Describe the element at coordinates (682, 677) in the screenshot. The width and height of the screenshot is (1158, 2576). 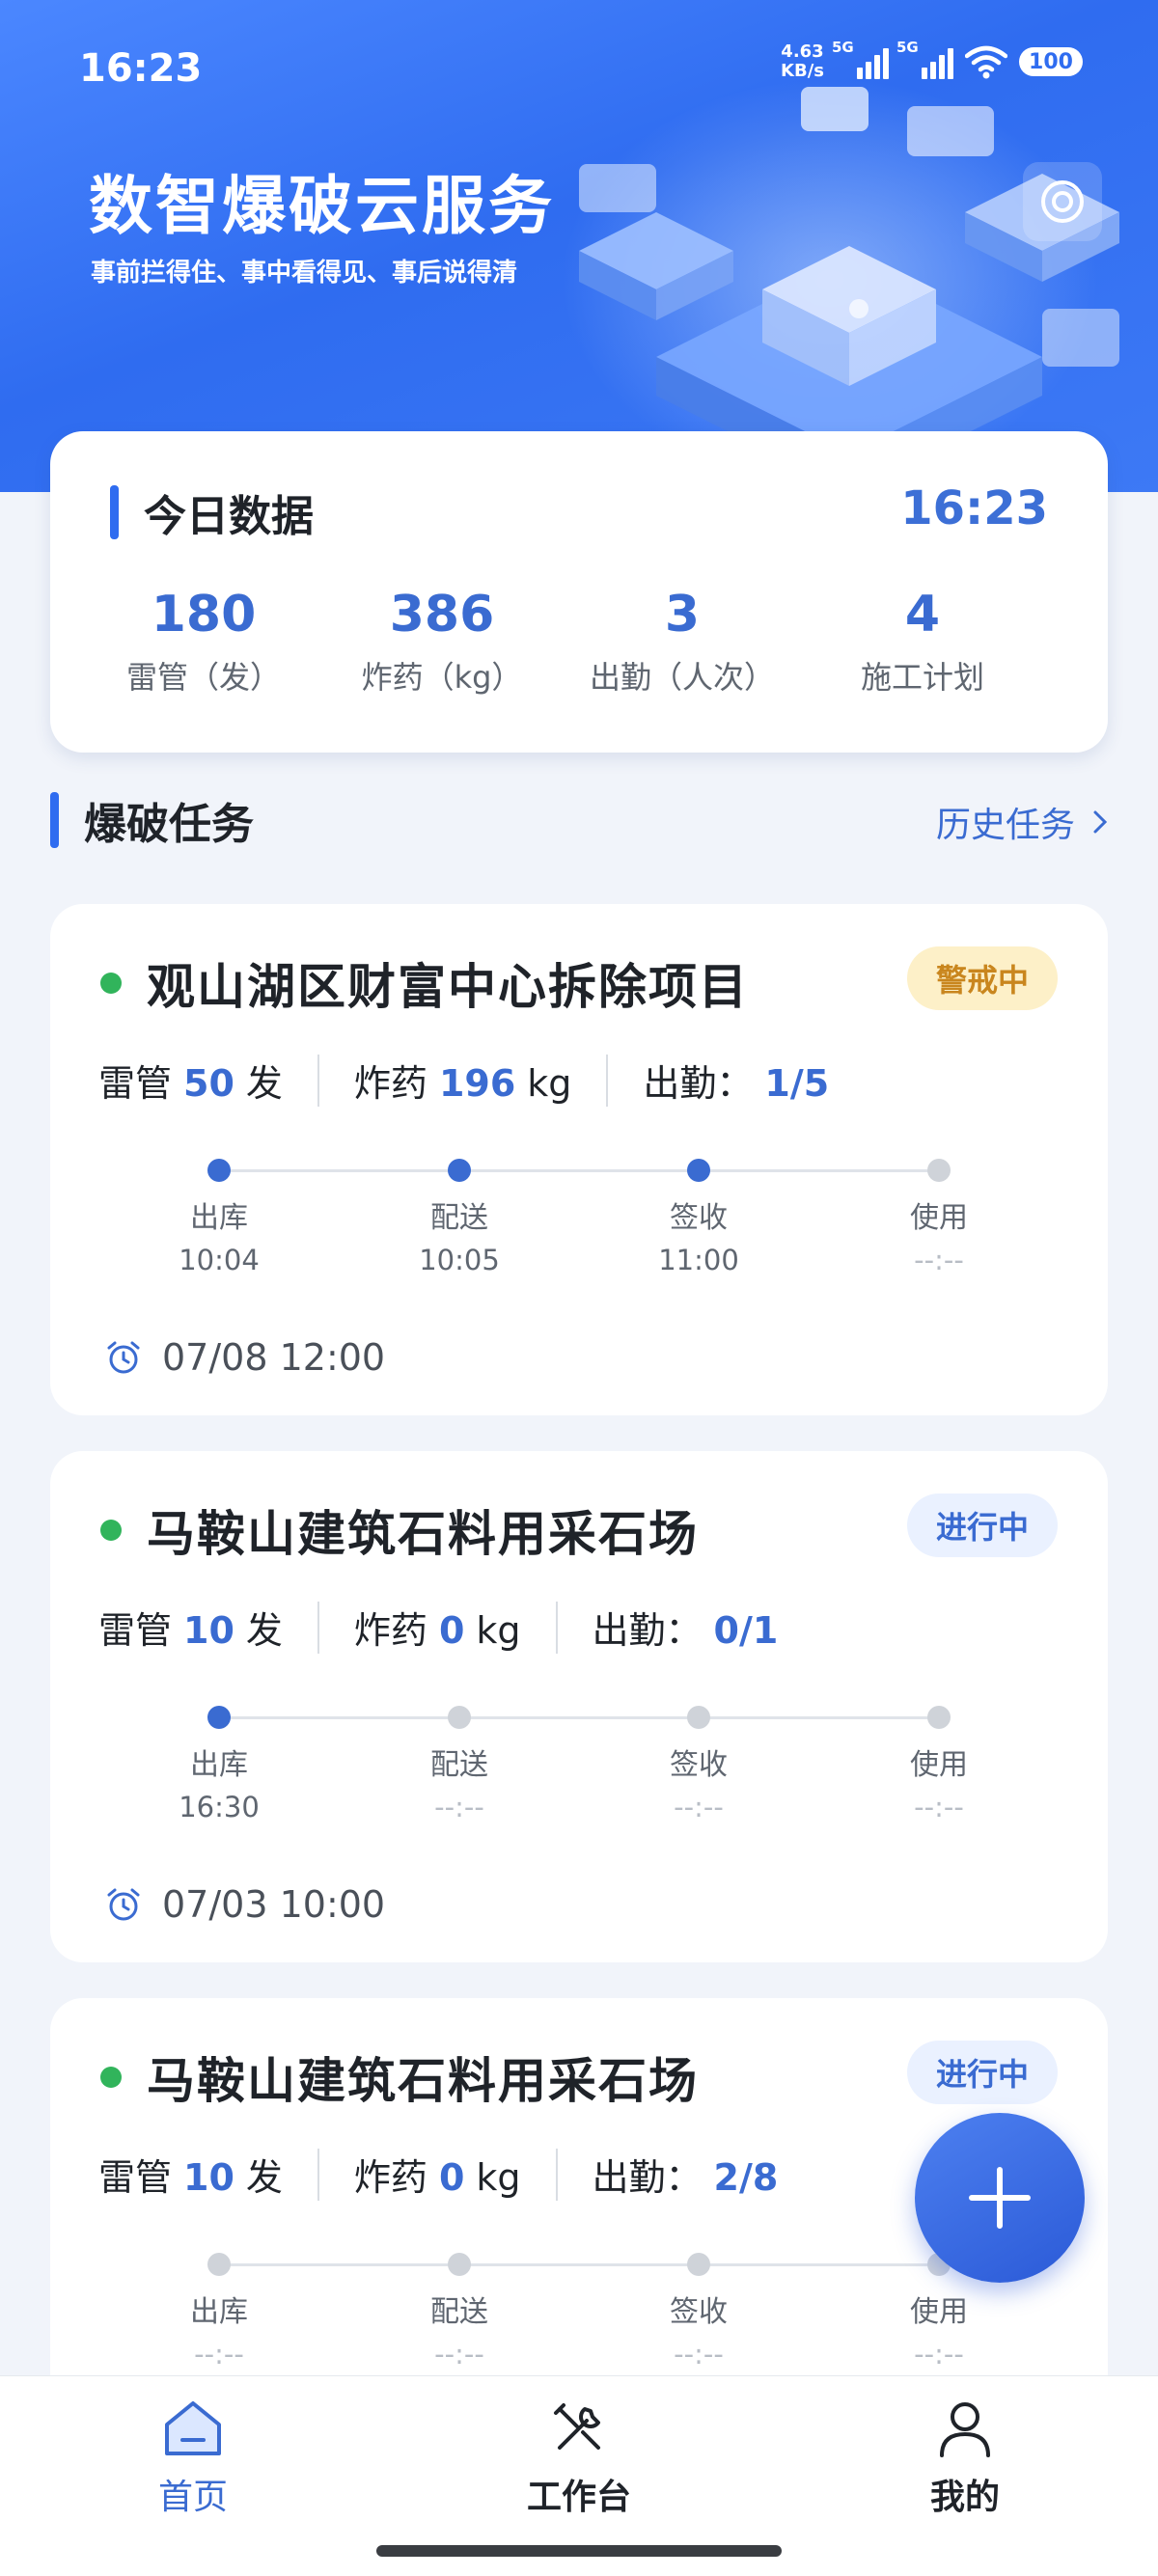
I see `stat-label: 出勤（人次）` at that location.